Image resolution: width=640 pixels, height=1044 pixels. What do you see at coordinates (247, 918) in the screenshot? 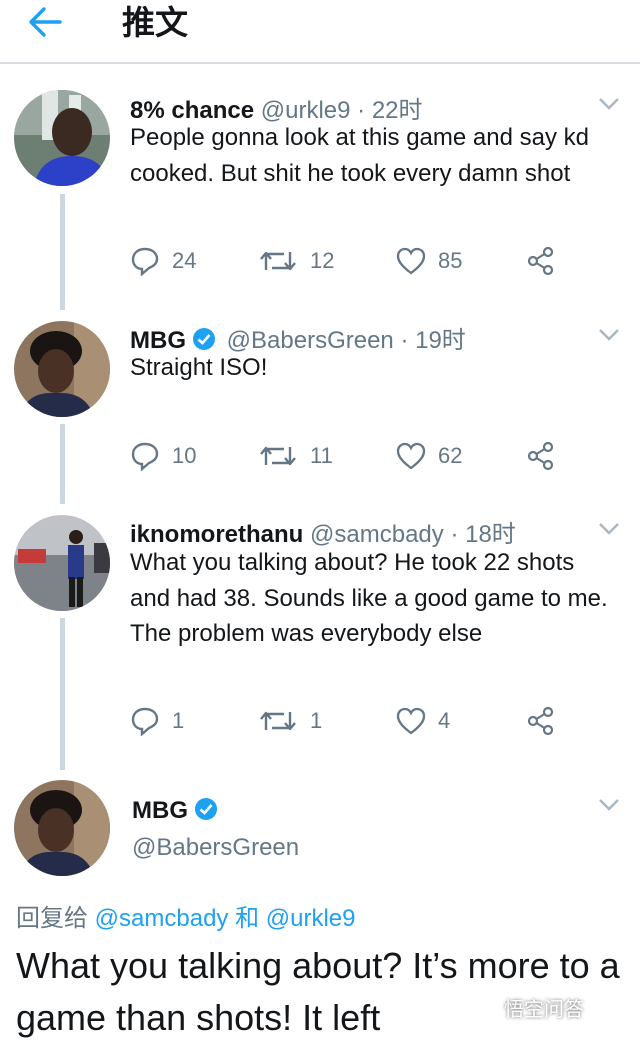
I see `reply-and: 和` at bounding box center [247, 918].